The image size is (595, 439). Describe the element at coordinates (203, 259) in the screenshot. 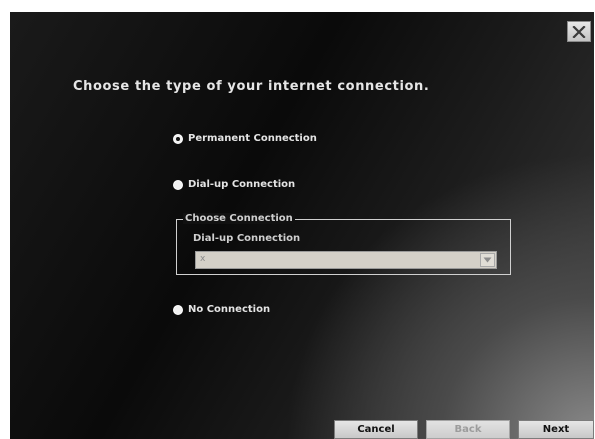

I see `select-value: x` at that location.